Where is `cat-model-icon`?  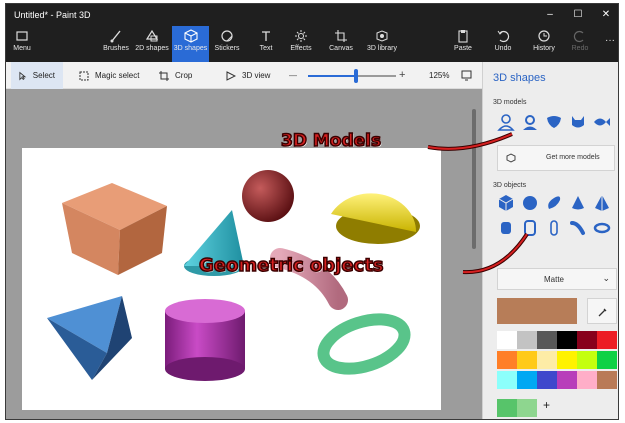
cat-model-icon is located at coordinates (578, 122).